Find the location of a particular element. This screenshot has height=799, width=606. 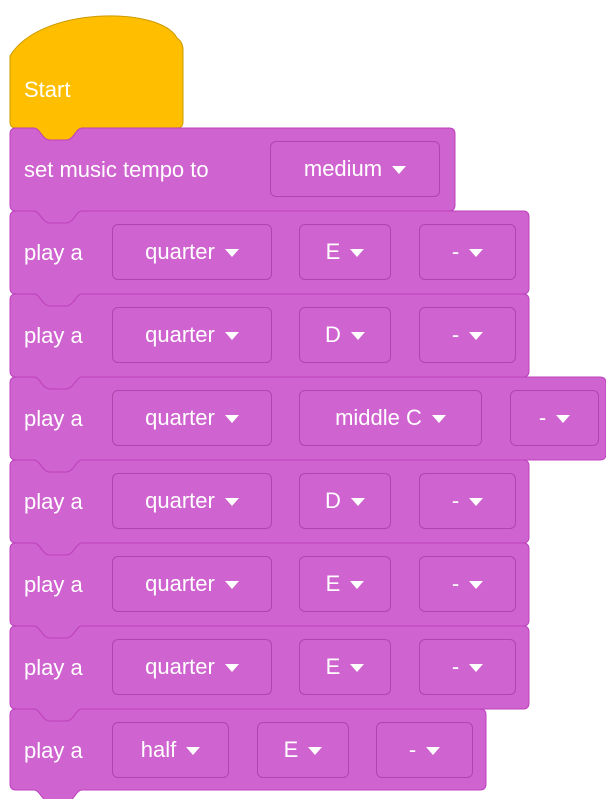

tempo-label: set music tempo to is located at coordinates (116, 169).